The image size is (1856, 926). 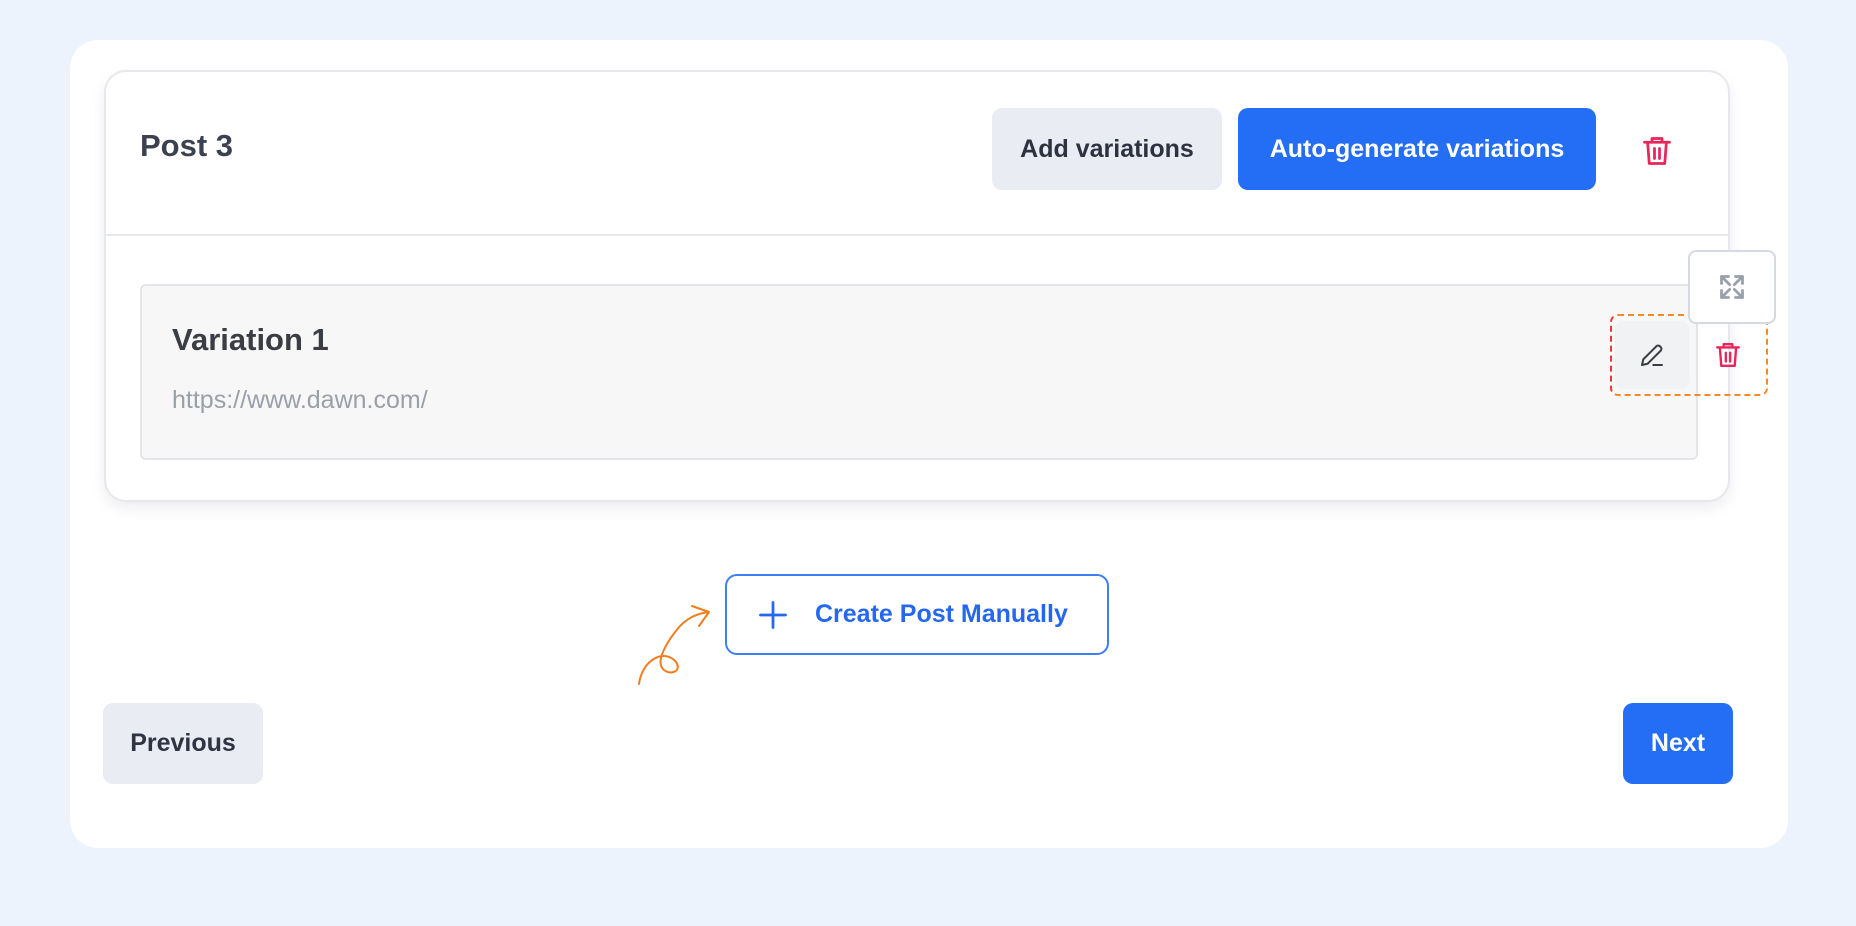 What do you see at coordinates (1417, 149) in the screenshot?
I see `auto-generate-variations-button: Auto-generate variations` at bounding box center [1417, 149].